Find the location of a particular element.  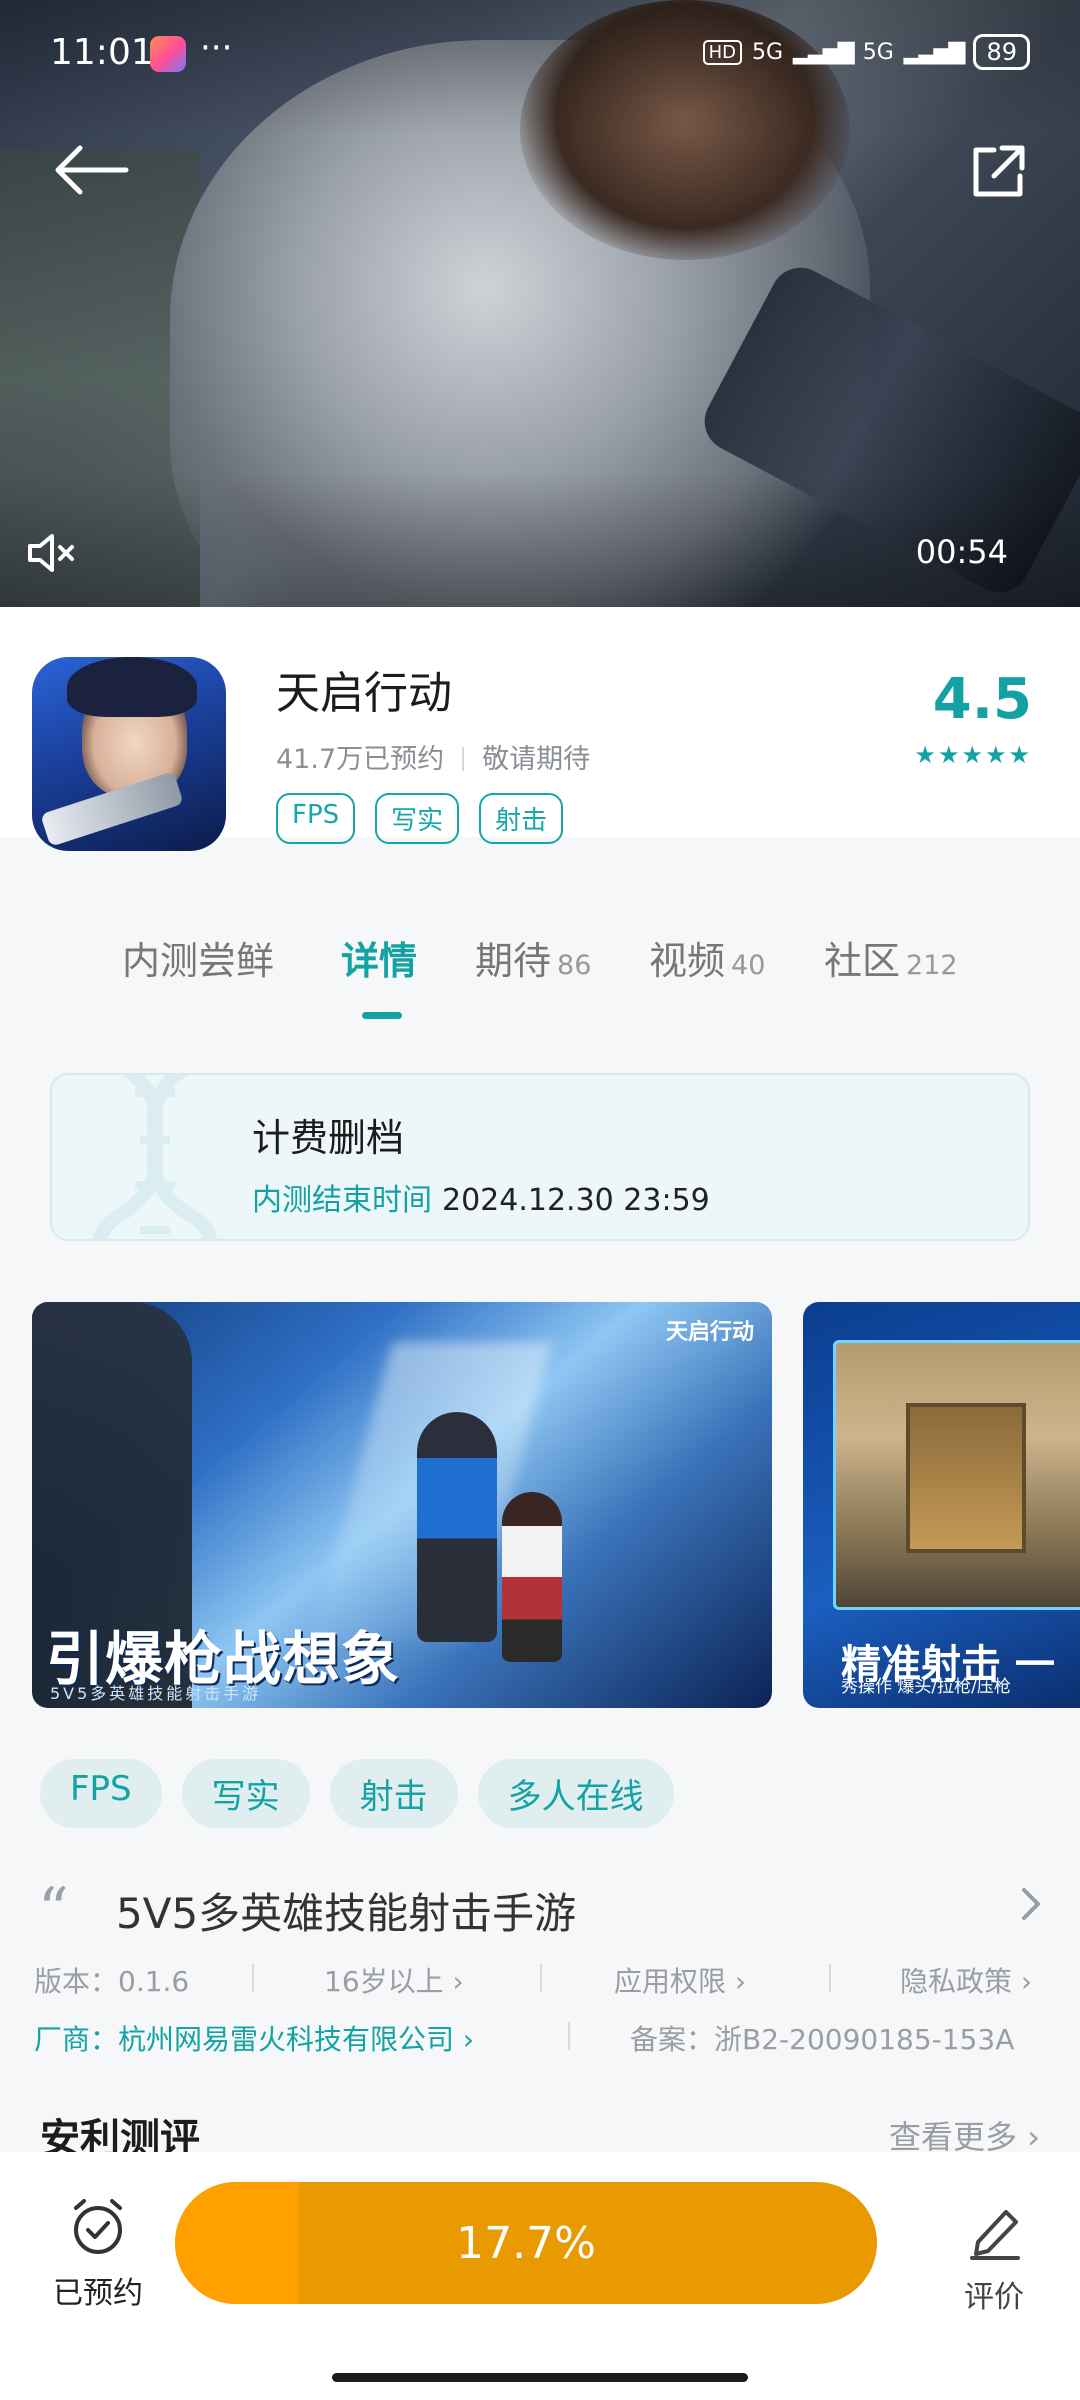

download-progress-button: 17.7% is located at coordinates (526, 2243).